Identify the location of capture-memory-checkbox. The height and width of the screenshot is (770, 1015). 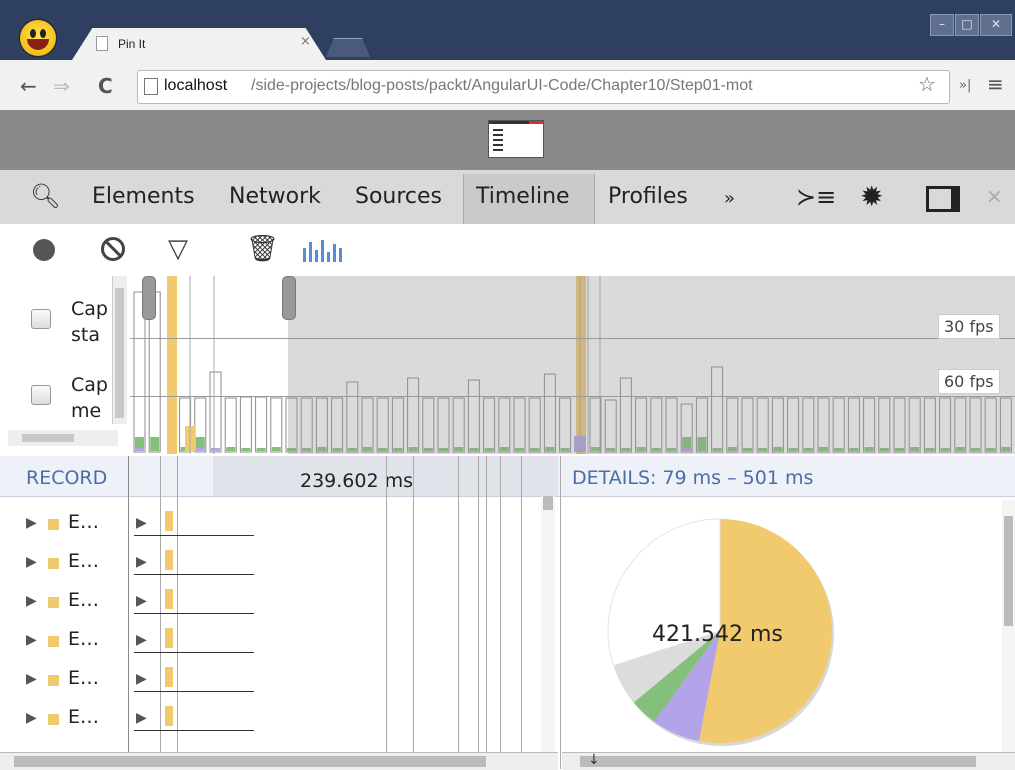
(41, 395).